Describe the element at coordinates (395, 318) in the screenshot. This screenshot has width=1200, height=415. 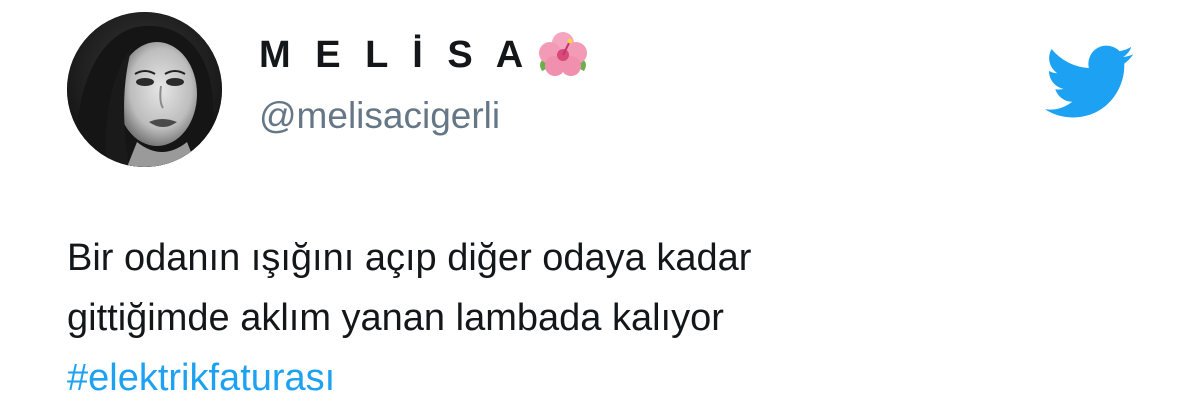
I see `tweet-line: gittiğimde aklım yanan lambada kalıyor` at that location.